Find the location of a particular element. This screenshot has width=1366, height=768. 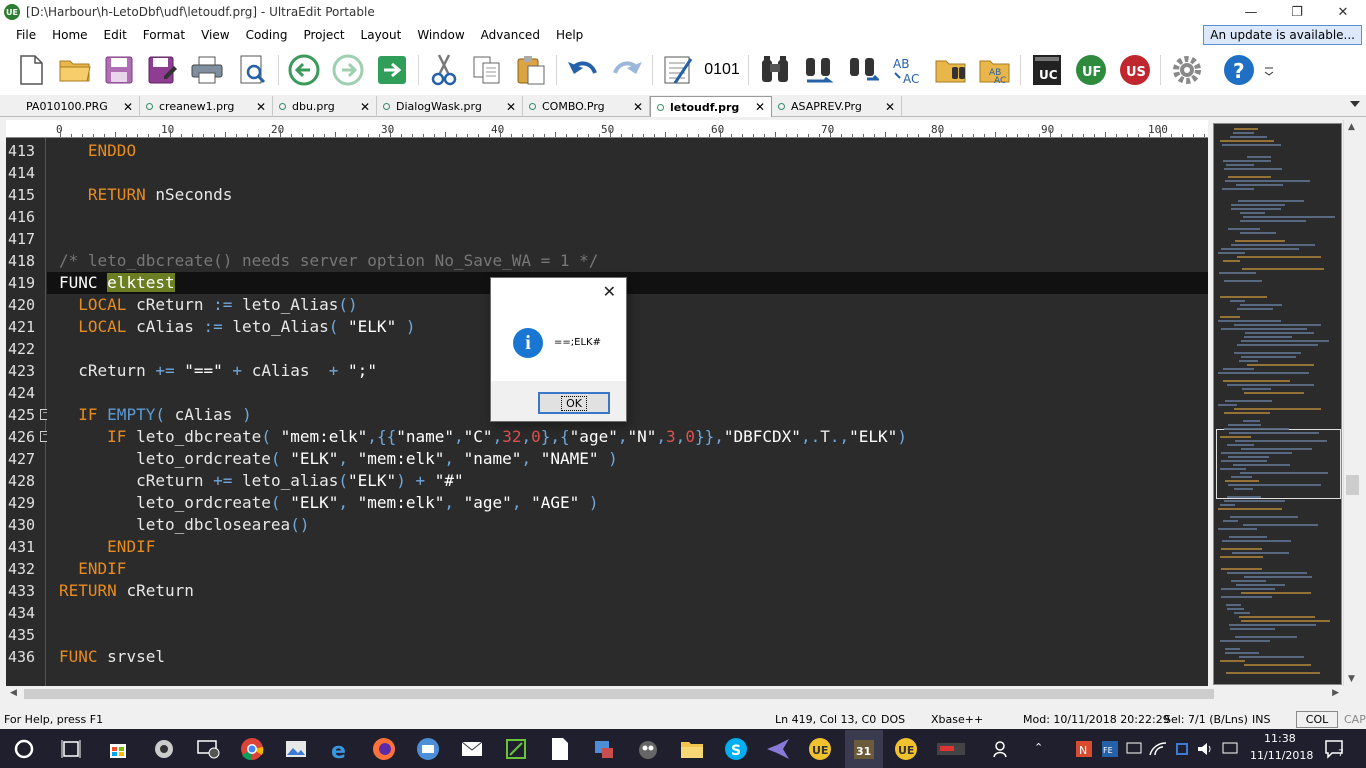

clock-date: 11/11/2018 is located at coordinates (1281, 755).